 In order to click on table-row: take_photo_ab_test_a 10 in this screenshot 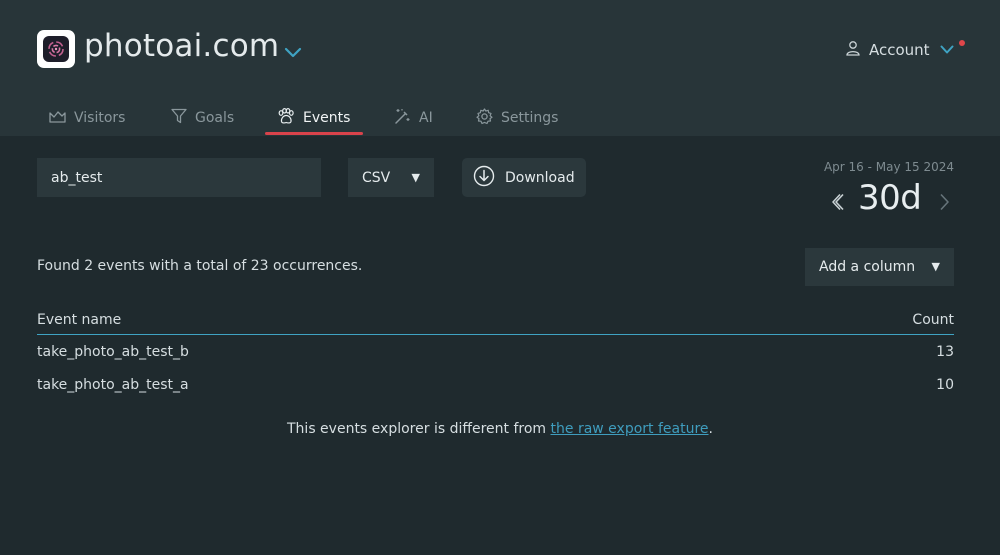, I will do `click(495, 384)`.